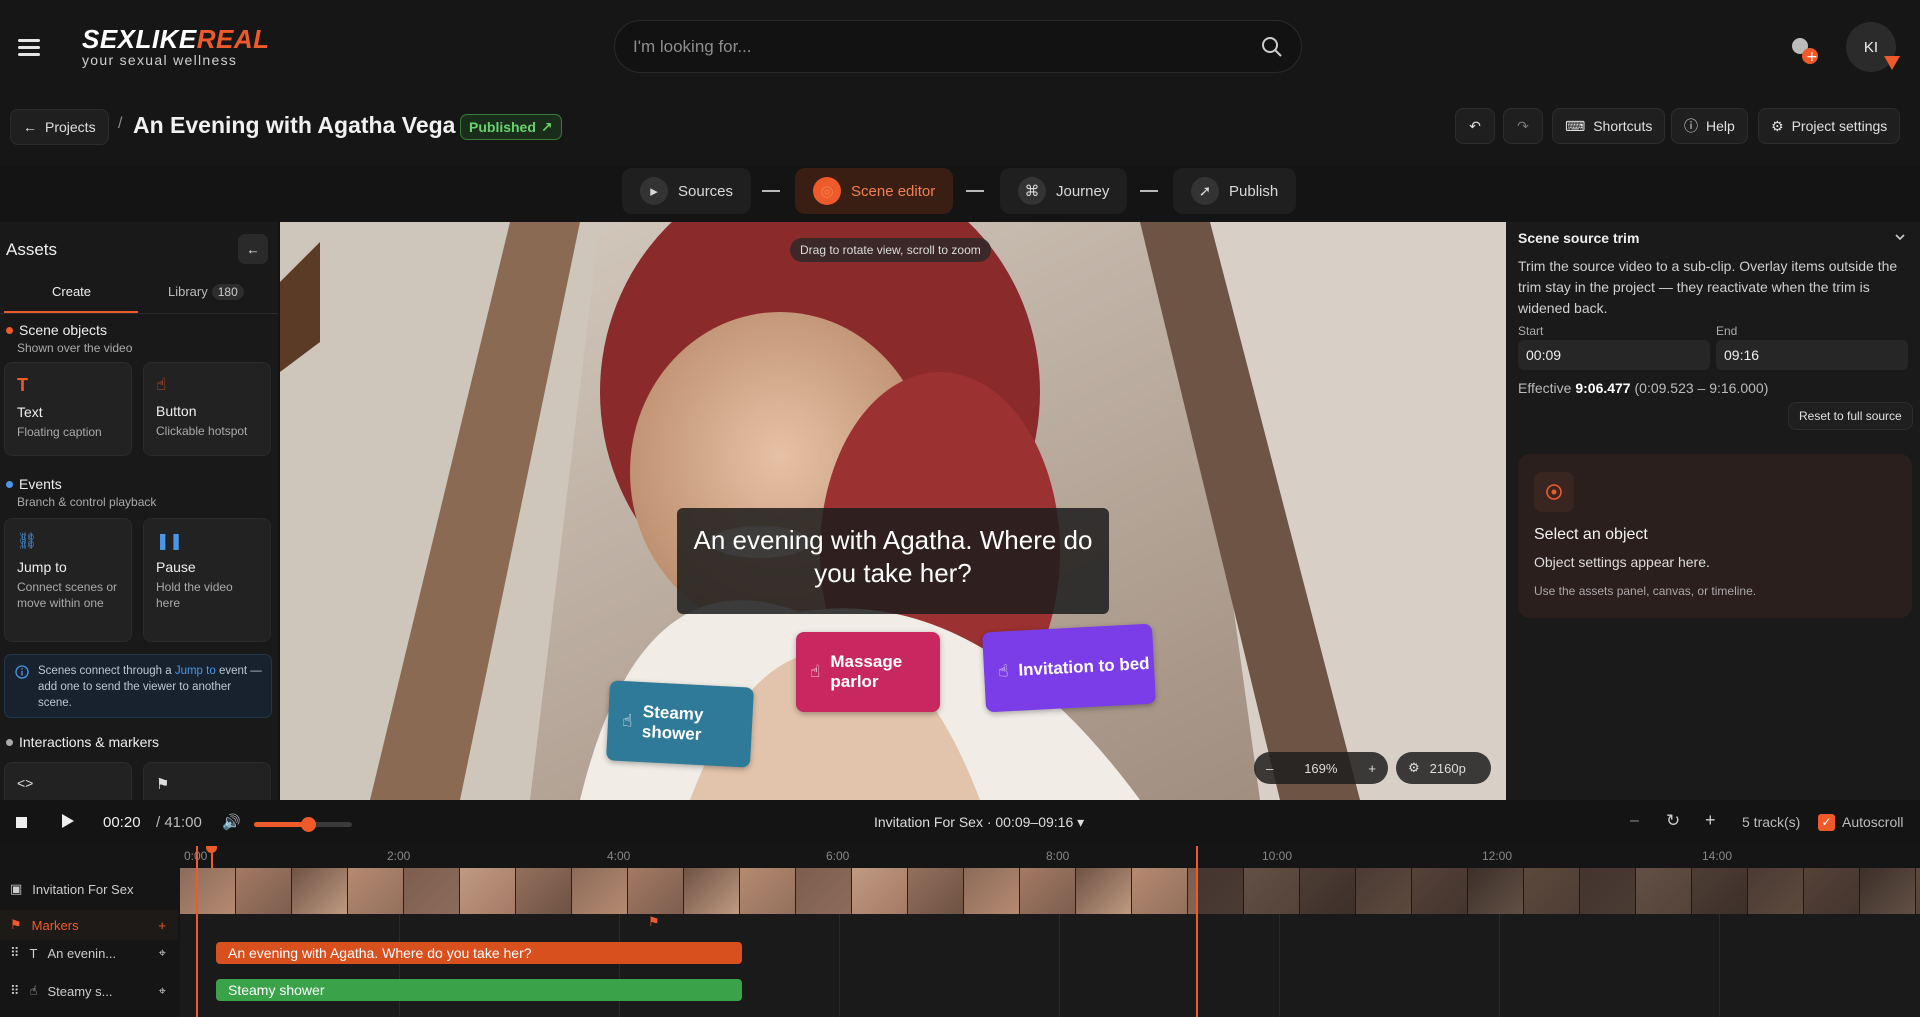 The width and height of the screenshot is (1920, 1017). I want to click on track-grid, so click(1050, 965).